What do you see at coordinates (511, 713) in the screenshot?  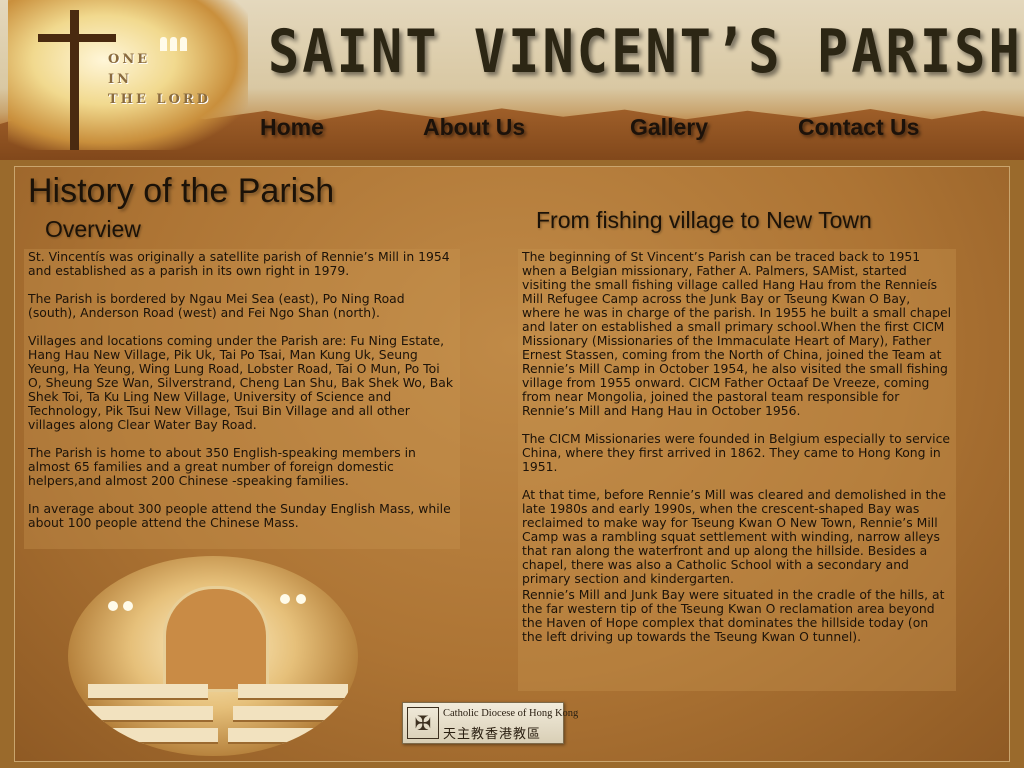 I see `diocese-name-en: Catholic Diocese of Hong Kong` at bounding box center [511, 713].